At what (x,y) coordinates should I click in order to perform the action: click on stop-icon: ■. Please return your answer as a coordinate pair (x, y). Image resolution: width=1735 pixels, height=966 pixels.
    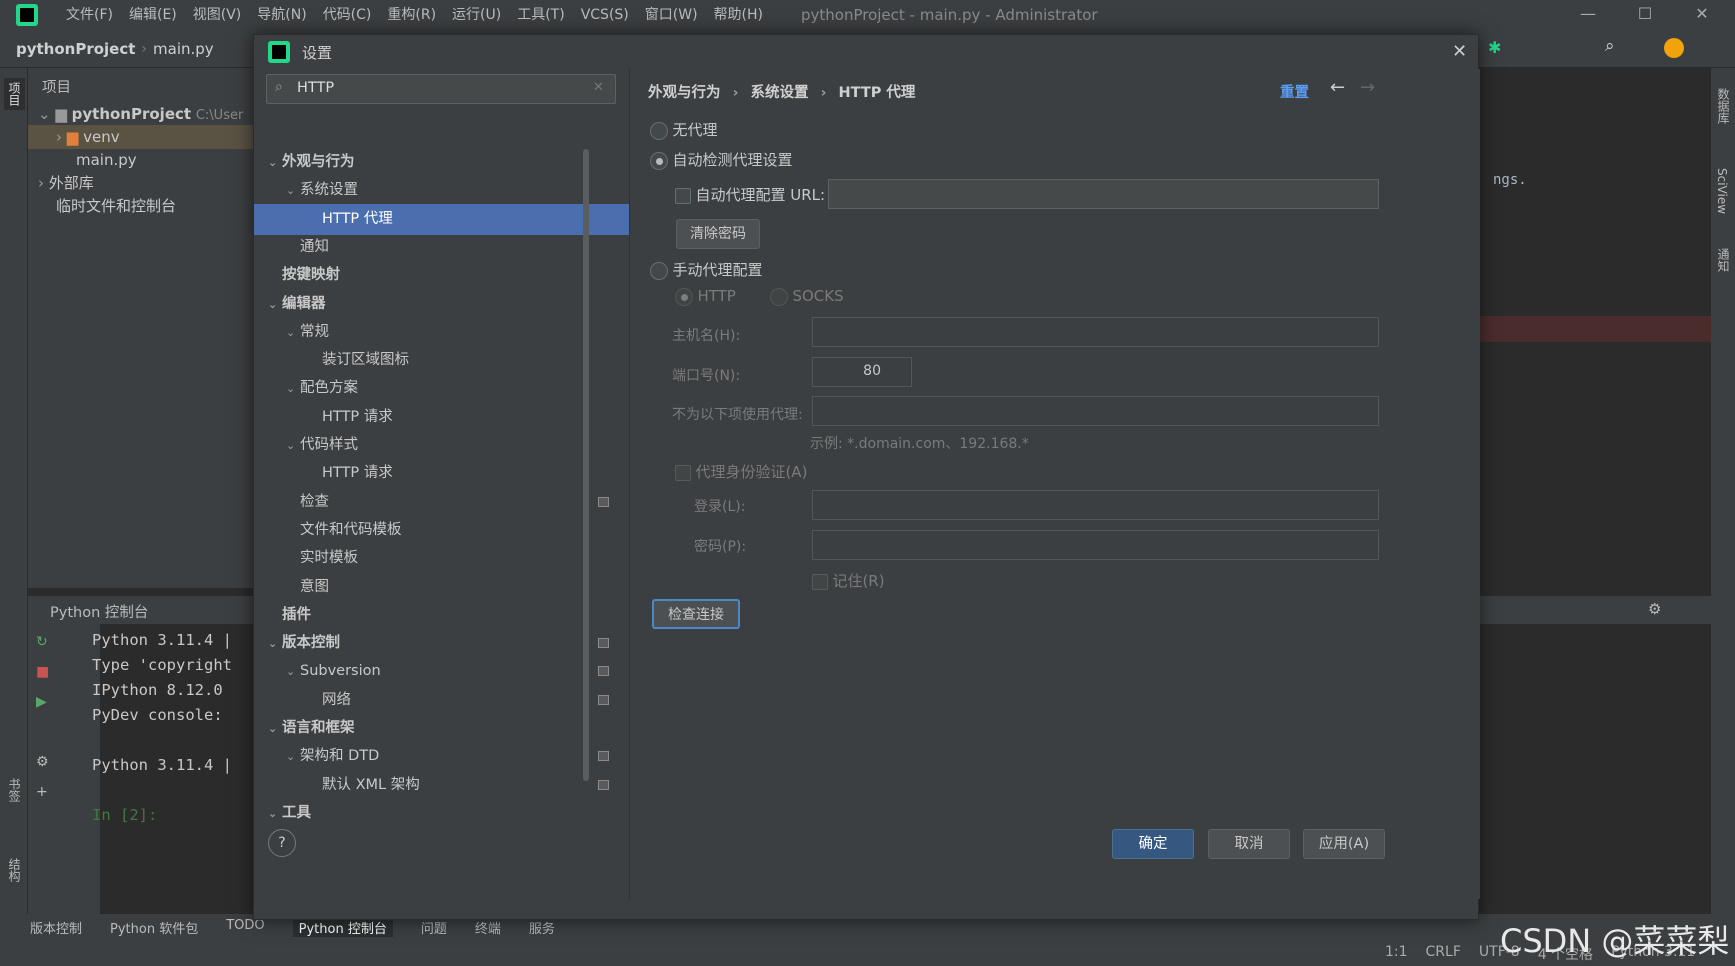
    Looking at the image, I should click on (42, 672).